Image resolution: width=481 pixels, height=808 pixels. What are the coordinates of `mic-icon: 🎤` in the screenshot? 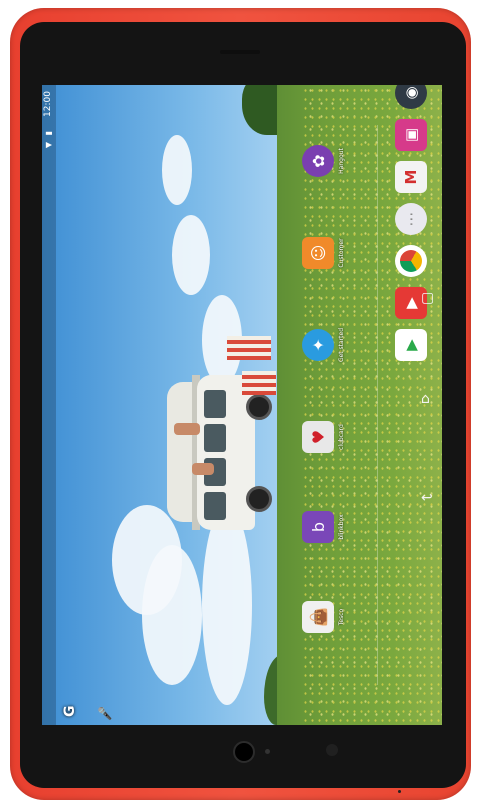 It's located at (105, 713).